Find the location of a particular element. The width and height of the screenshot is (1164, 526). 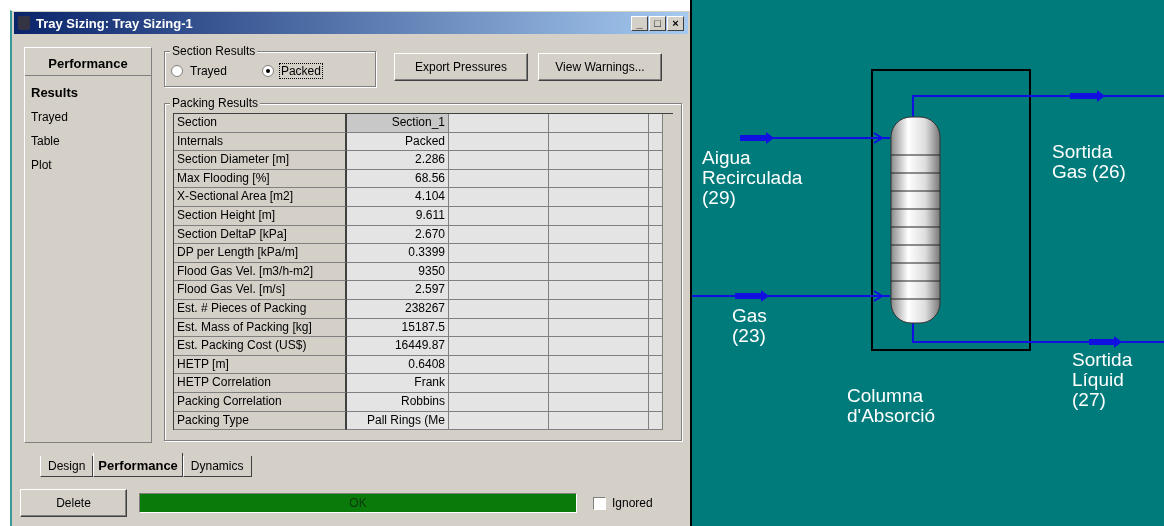

minimize-button: _ is located at coordinates (639, 23).